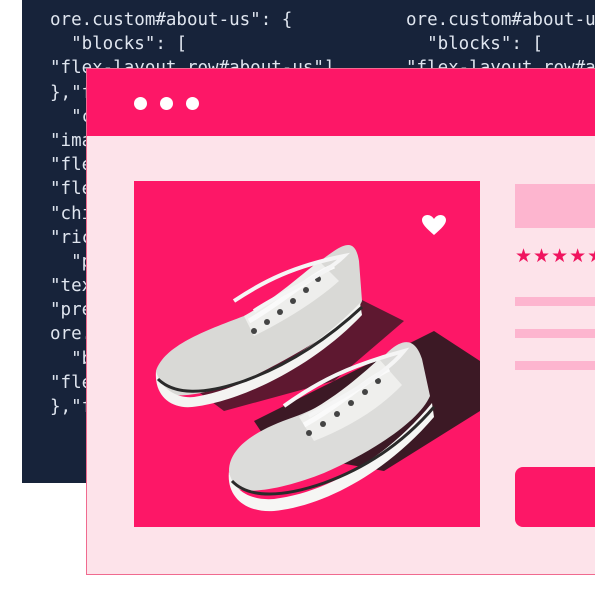 Image resolution: width=595 pixels, height=603 pixels. What do you see at coordinates (341, 102) in the screenshot?
I see `window-titlebar` at bounding box center [341, 102].